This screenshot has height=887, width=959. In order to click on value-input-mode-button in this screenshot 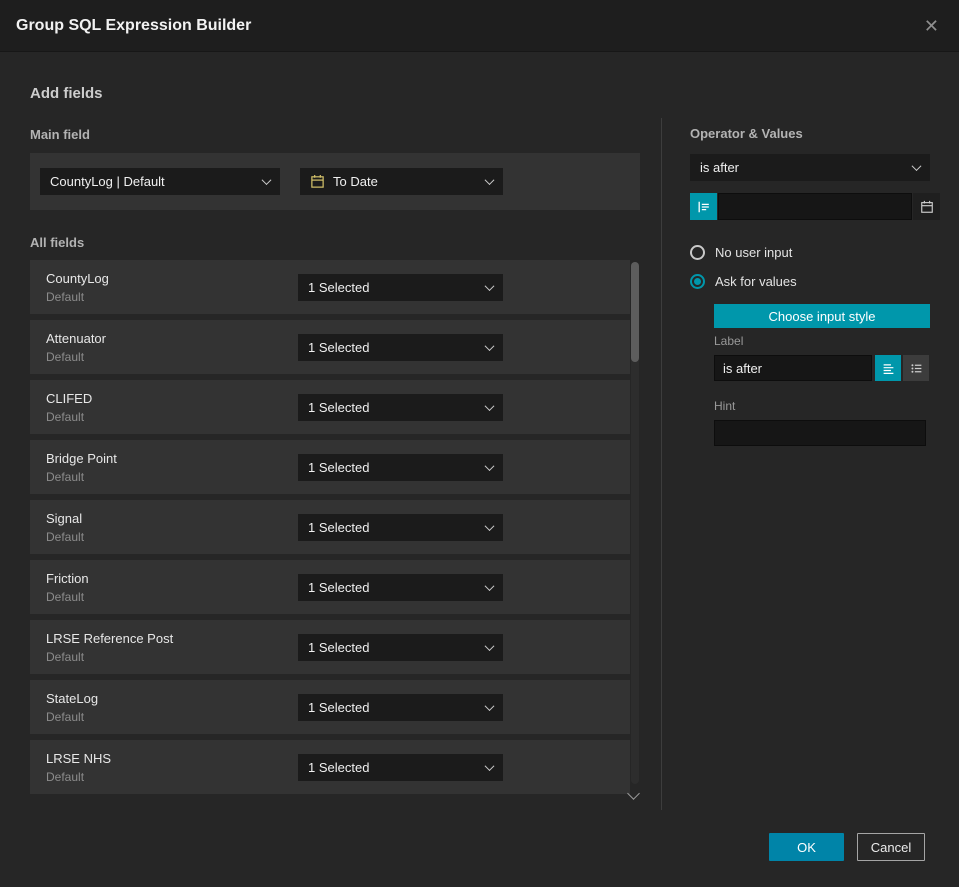, I will do `click(703, 206)`.